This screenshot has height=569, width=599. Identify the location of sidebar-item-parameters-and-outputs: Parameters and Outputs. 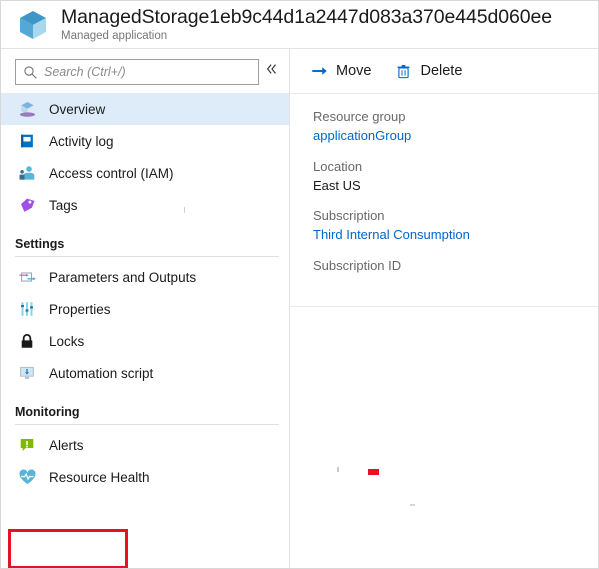
(145, 277).